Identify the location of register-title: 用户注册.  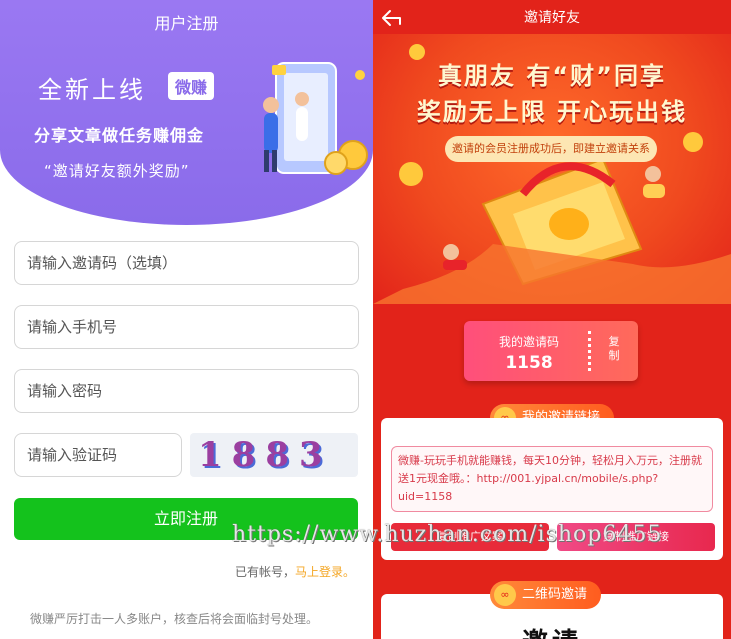
(186, 23).